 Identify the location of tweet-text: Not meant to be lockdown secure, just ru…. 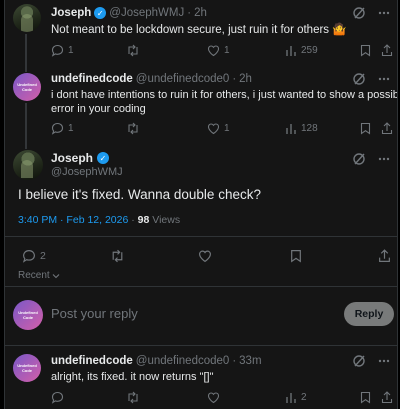
(199, 30).